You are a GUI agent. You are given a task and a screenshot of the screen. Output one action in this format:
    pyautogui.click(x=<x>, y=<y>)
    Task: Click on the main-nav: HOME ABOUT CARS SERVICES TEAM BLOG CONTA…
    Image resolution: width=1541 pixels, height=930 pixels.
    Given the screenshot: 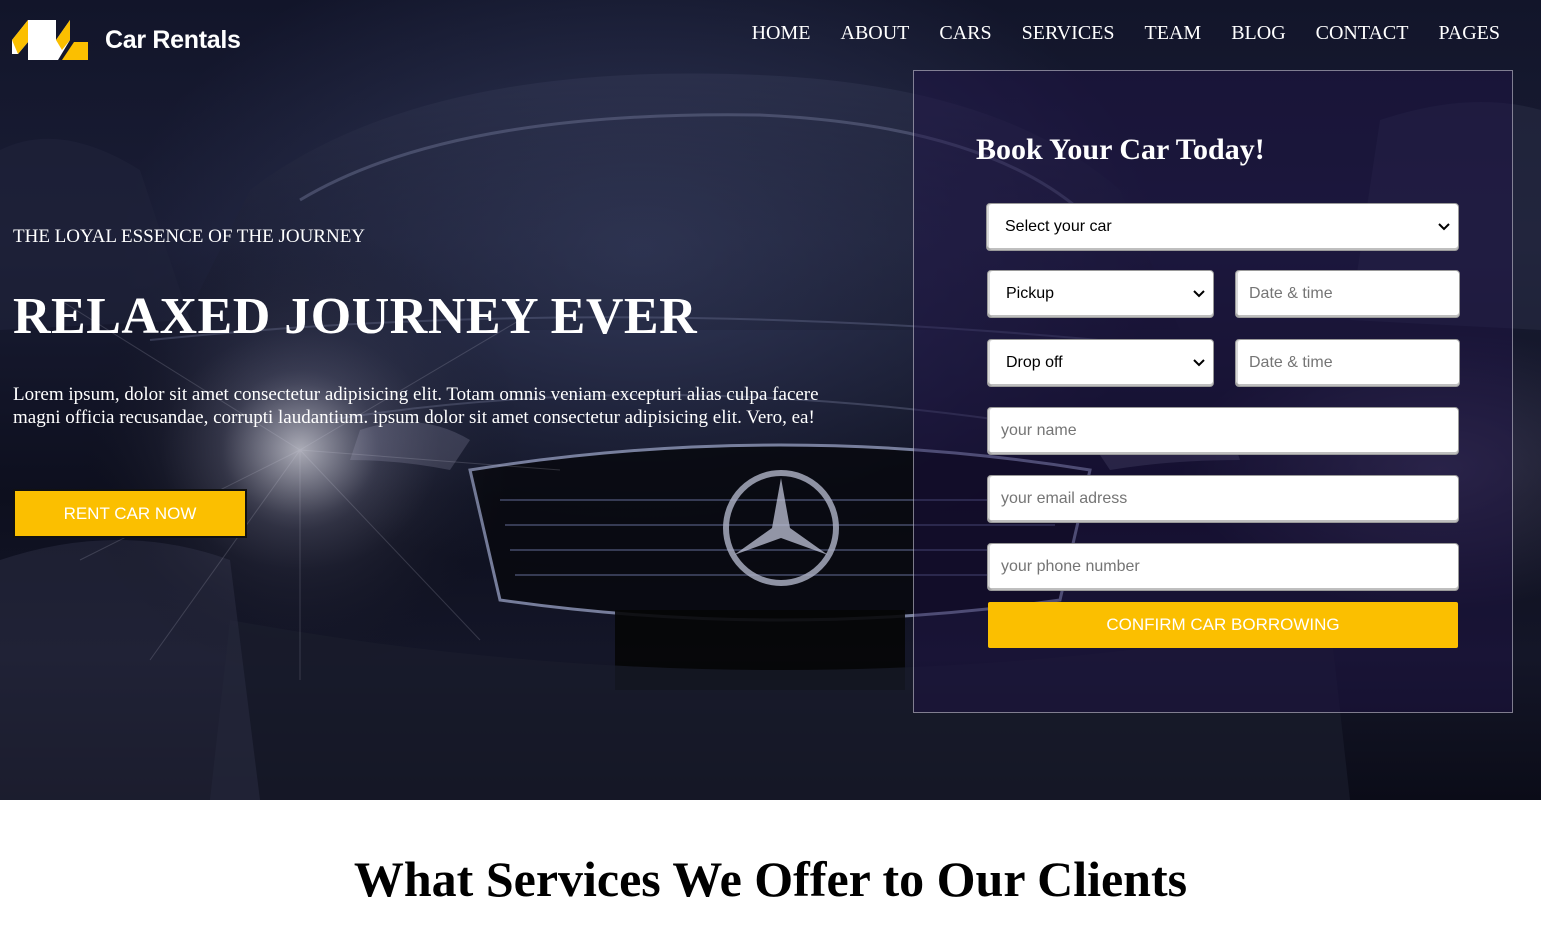 What is the action you would take?
    pyautogui.click(x=1111, y=33)
    